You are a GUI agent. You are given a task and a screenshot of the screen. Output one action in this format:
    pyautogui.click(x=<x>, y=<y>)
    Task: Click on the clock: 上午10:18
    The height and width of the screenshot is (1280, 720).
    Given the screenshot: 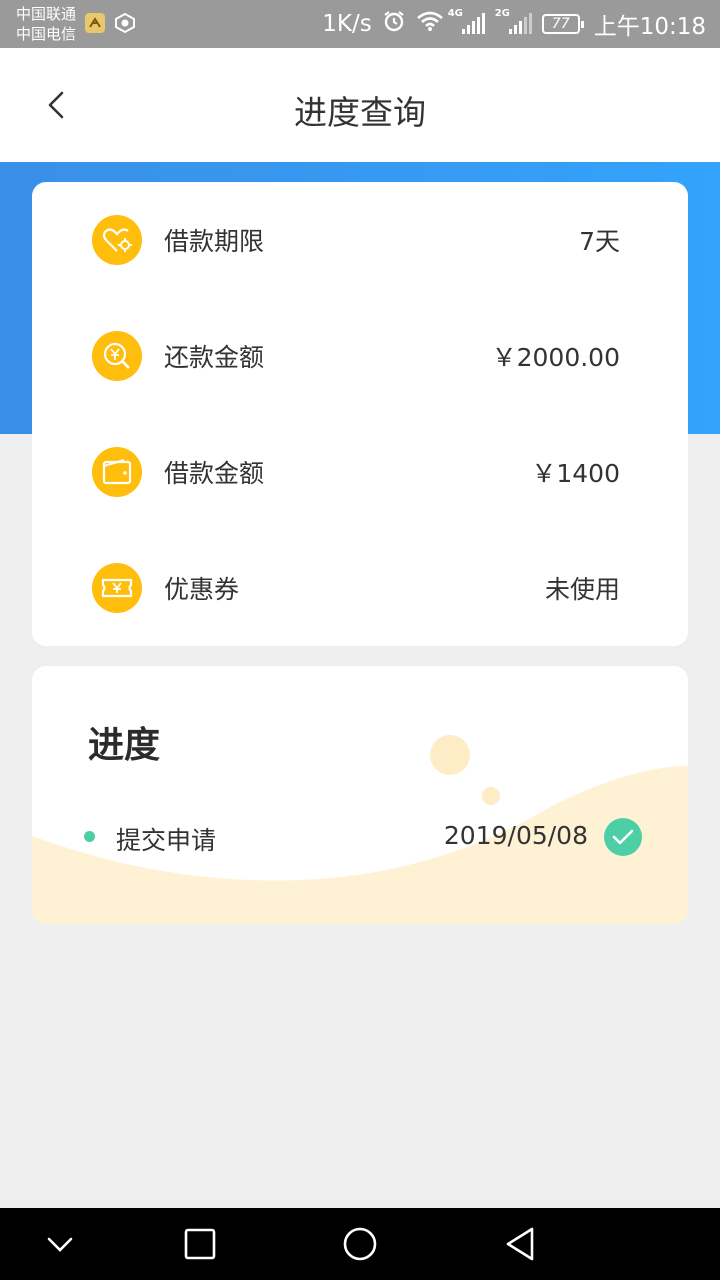 What is the action you would take?
    pyautogui.click(x=649, y=27)
    